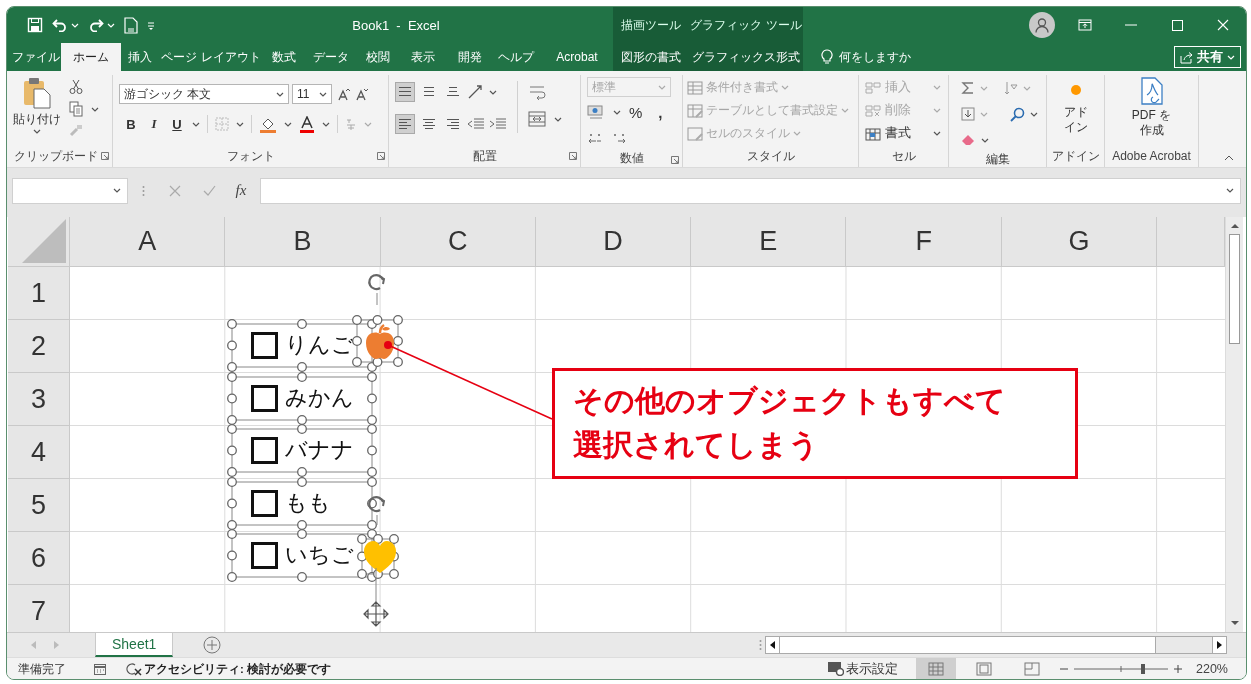 Image resolution: width=1251 pixels, height=684 pixels. What do you see at coordinates (651, 57) in the screenshot?
I see `ribbon-tab: 図形の書式` at bounding box center [651, 57].